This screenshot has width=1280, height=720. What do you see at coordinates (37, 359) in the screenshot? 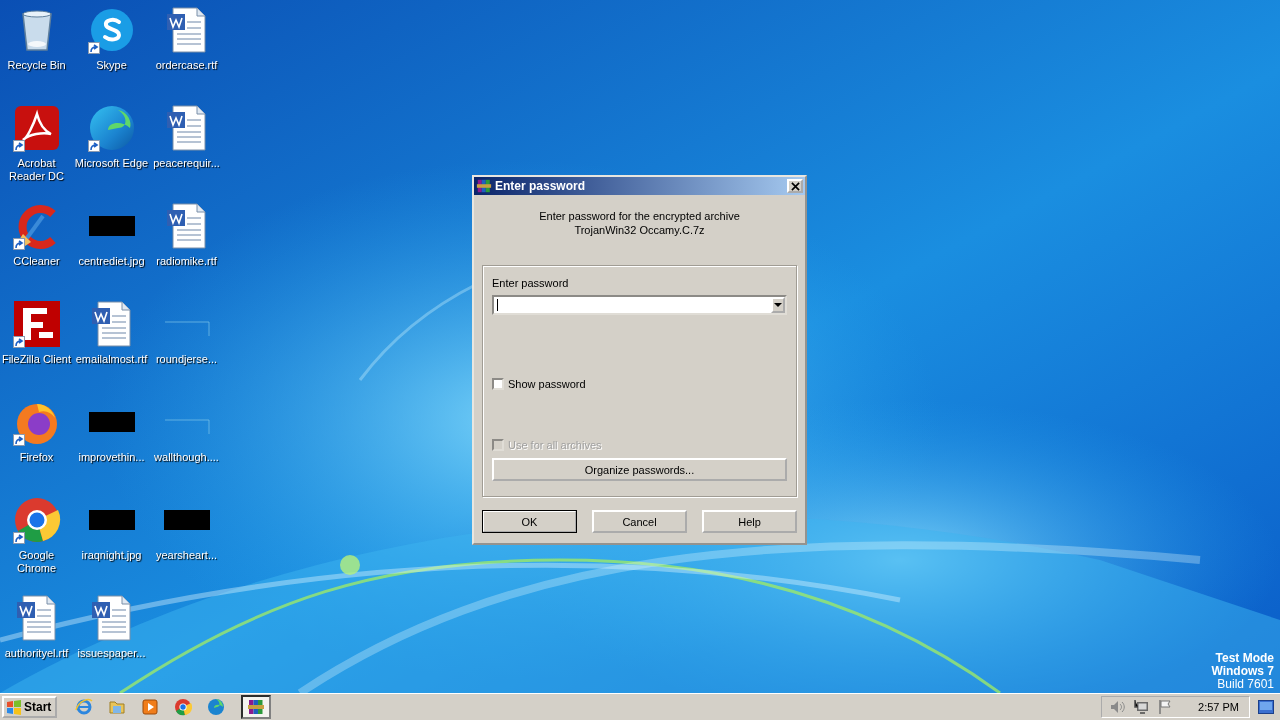
I see `icon-label: FileZilla Client` at bounding box center [37, 359].